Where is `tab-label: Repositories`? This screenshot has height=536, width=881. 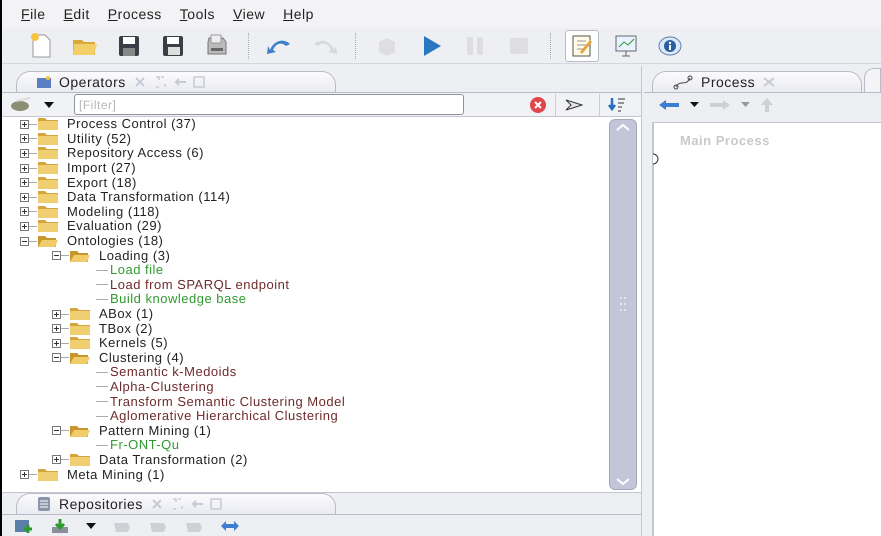 tab-label: Repositories is located at coordinates (101, 504).